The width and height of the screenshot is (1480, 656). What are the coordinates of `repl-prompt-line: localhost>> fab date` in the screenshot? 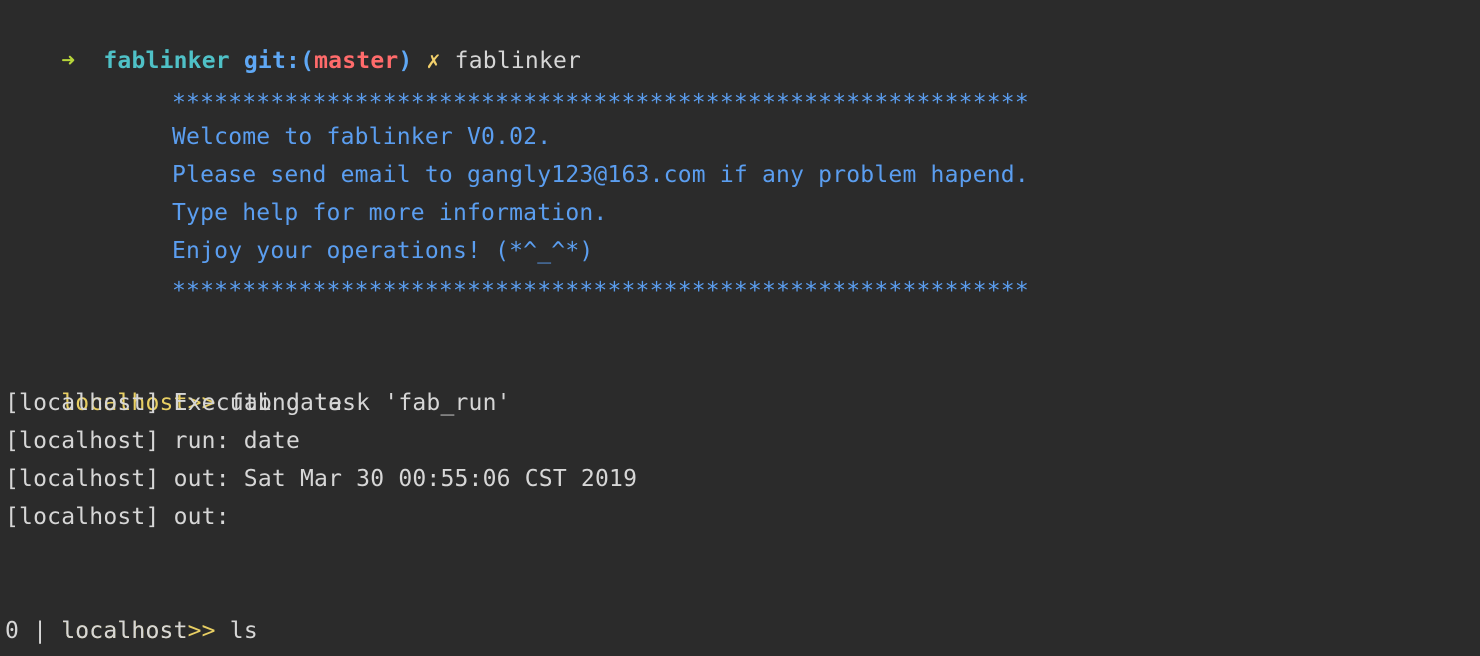 It's located at (173, 381).